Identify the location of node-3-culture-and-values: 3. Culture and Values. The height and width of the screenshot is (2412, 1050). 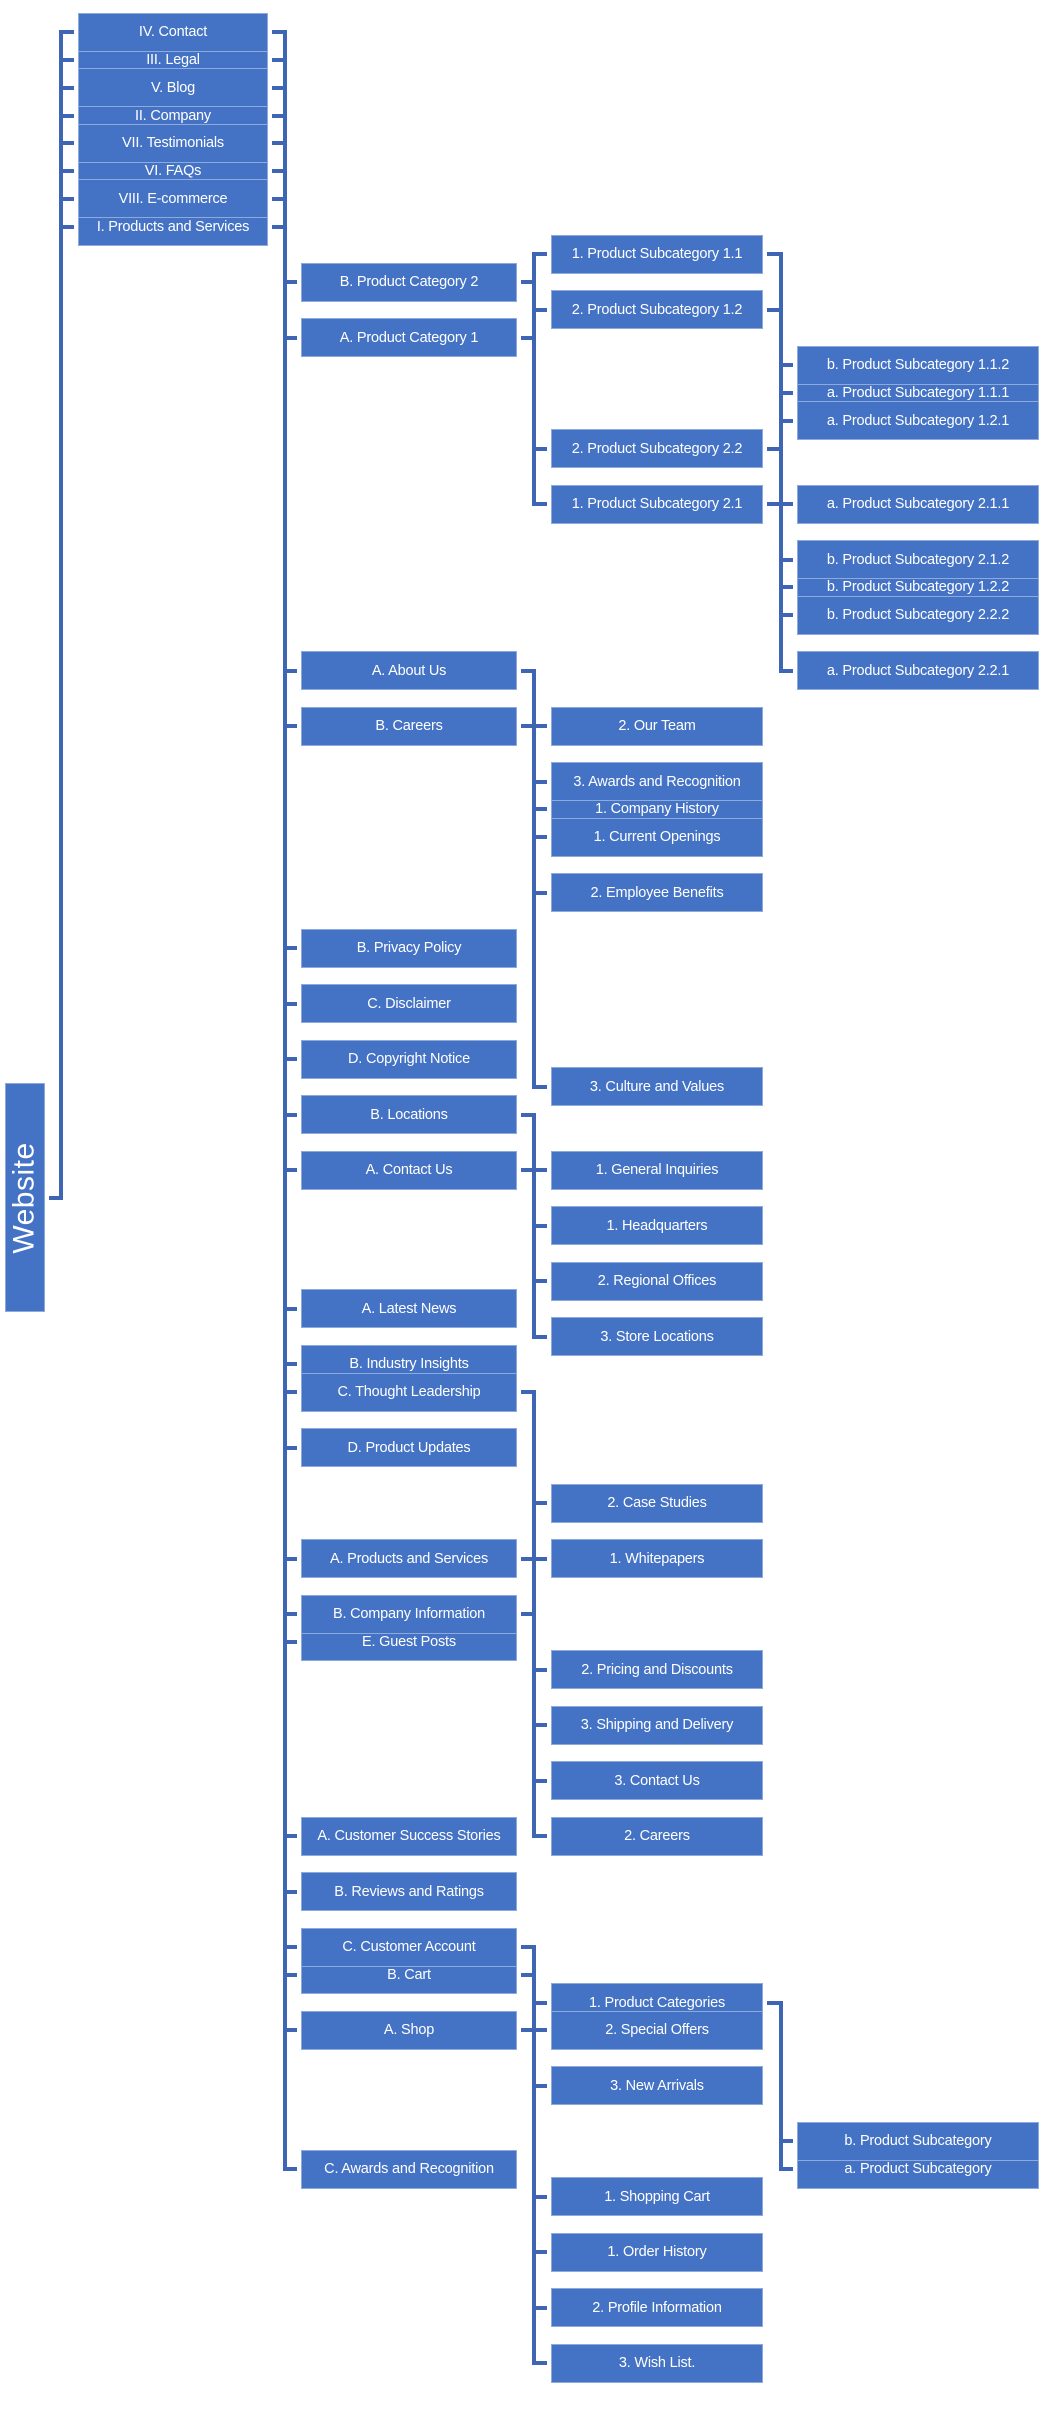
(657, 1087).